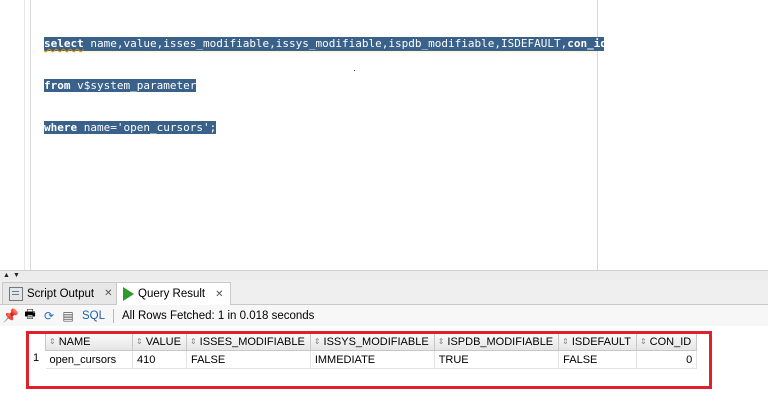  I want to click on editor-gutter, so click(15, 135).